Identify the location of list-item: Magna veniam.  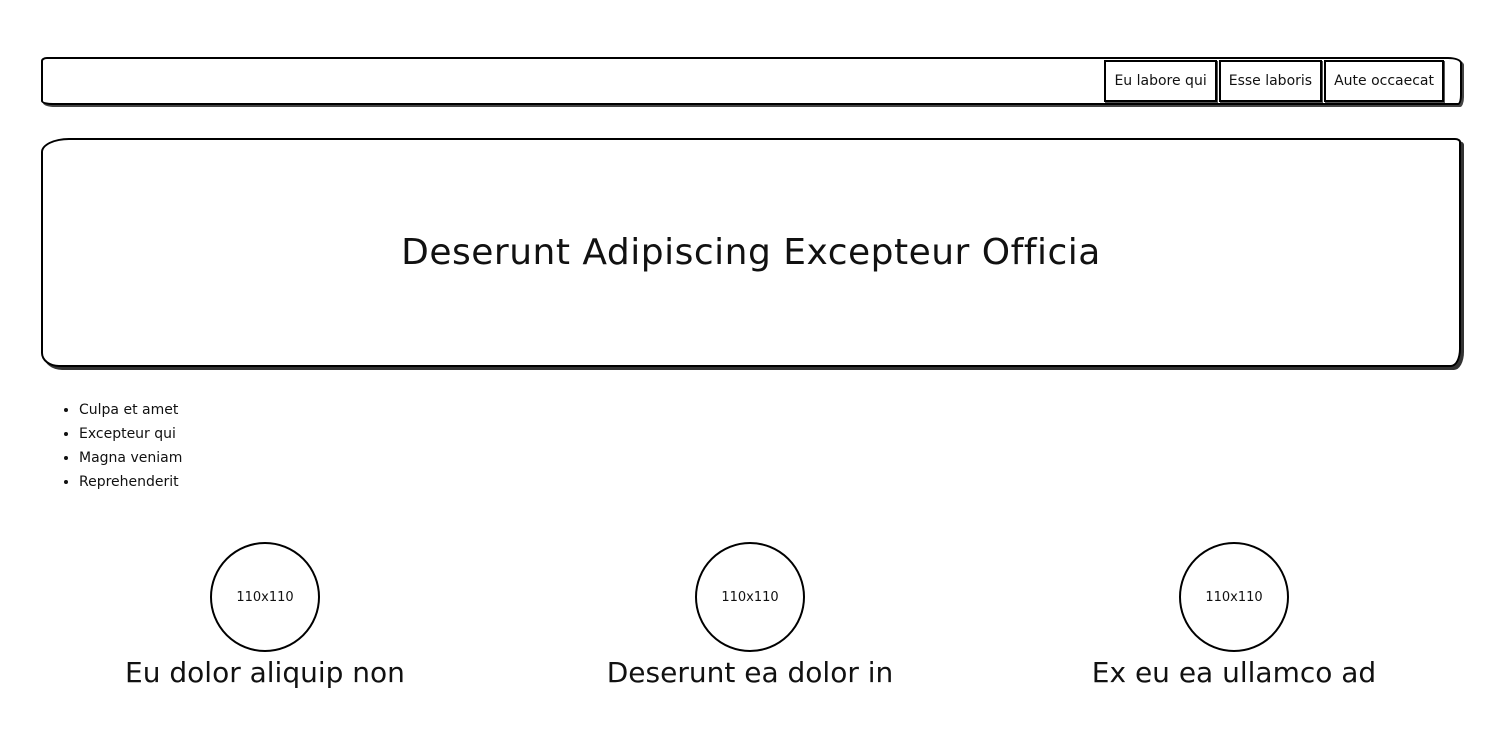
(130, 458).